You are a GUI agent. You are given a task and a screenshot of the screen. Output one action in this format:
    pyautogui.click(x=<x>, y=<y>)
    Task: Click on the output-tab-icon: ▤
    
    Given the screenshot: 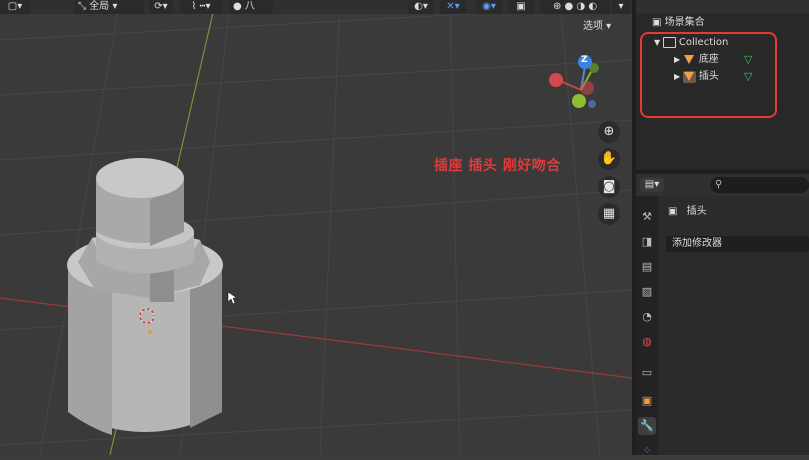 What is the action you would take?
    pyautogui.click(x=647, y=267)
    